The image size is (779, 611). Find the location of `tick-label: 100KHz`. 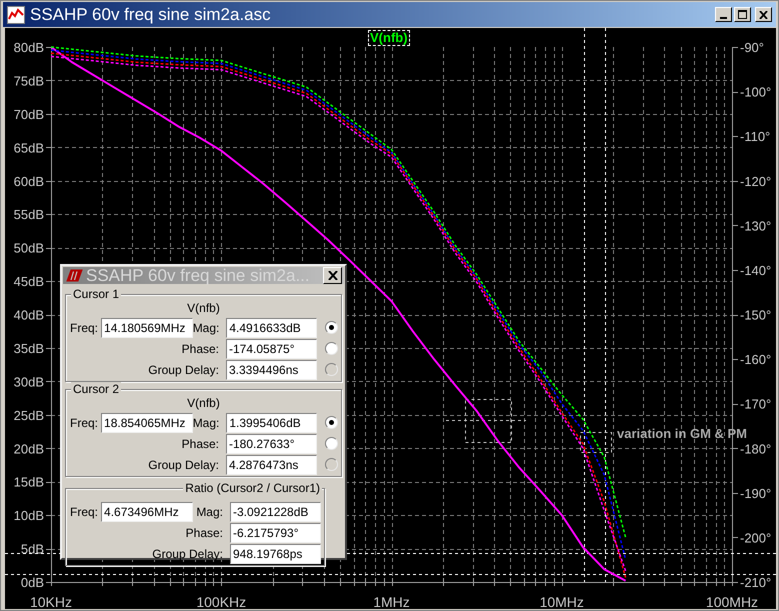

tick-label: 100KHz is located at coordinates (221, 601).